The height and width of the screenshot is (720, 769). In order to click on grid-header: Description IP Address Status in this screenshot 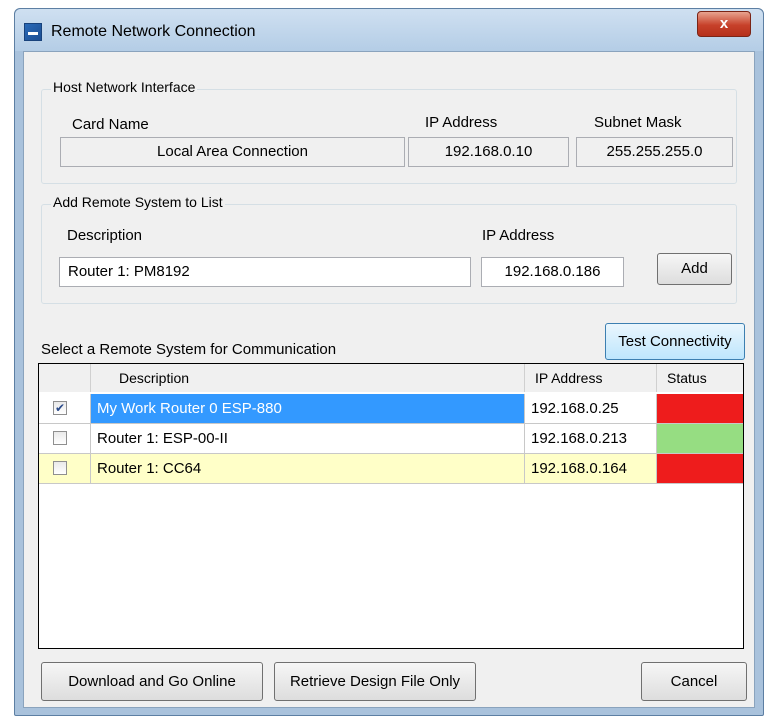, I will do `click(391, 378)`.